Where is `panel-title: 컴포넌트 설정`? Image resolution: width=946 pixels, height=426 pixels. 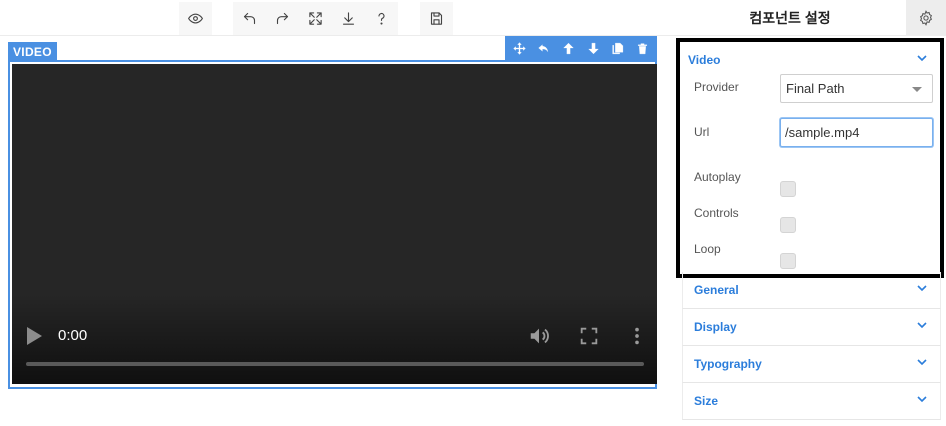
panel-title: 컴포넌트 설정 is located at coordinates (790, 18).